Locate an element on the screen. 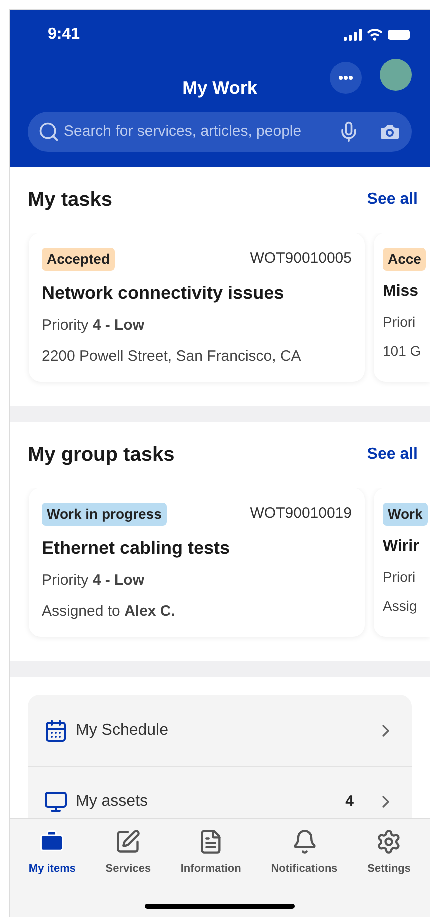  task-card: Acce Miss Priori 101 G is located at coordinates (402, 307).